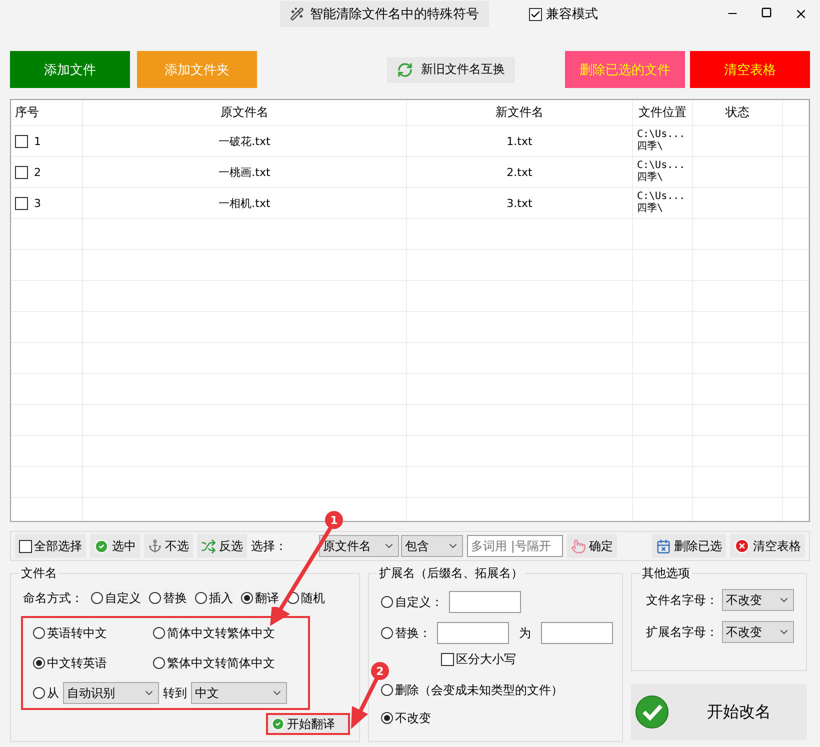 The height and width of the screenshot is (747, 820). I want to click on table-cell: 2.txt, so click(519, 172).